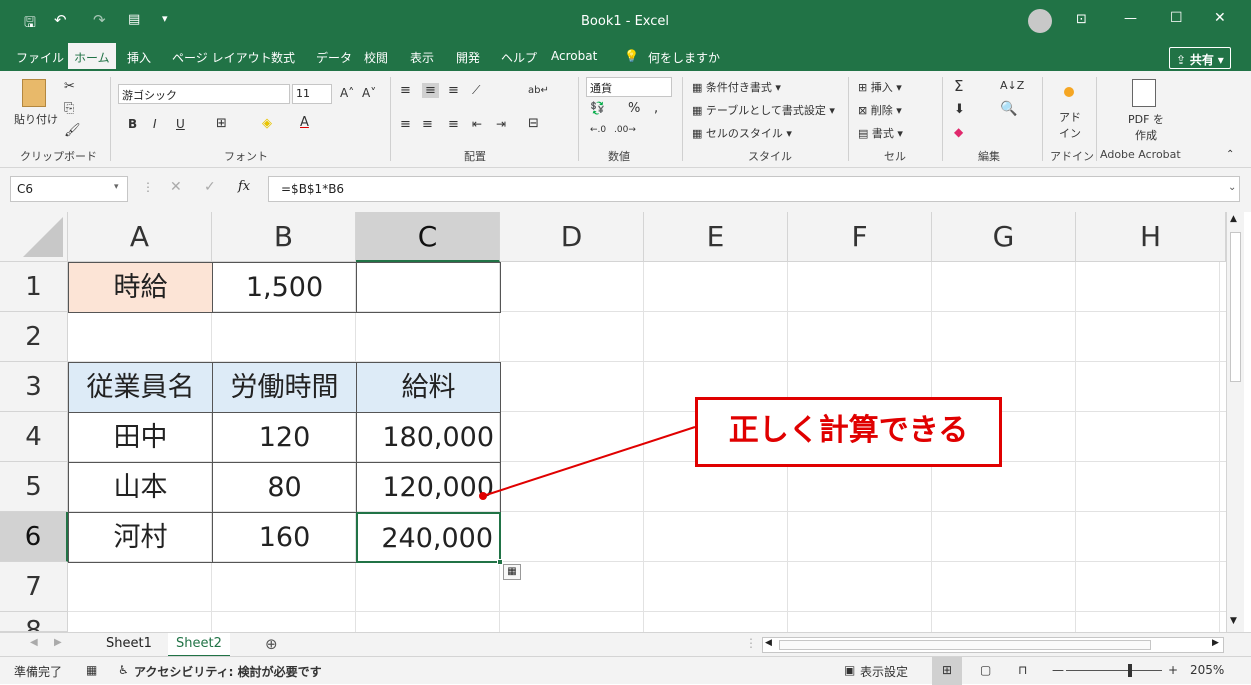 This screenshot has height=685, width=1251. What do you see at coordinates (228, 671) in the screenshot?
I see `accessibility-status: アクセシビリティ: 検討が必要です` at bounding box center [228, 671].